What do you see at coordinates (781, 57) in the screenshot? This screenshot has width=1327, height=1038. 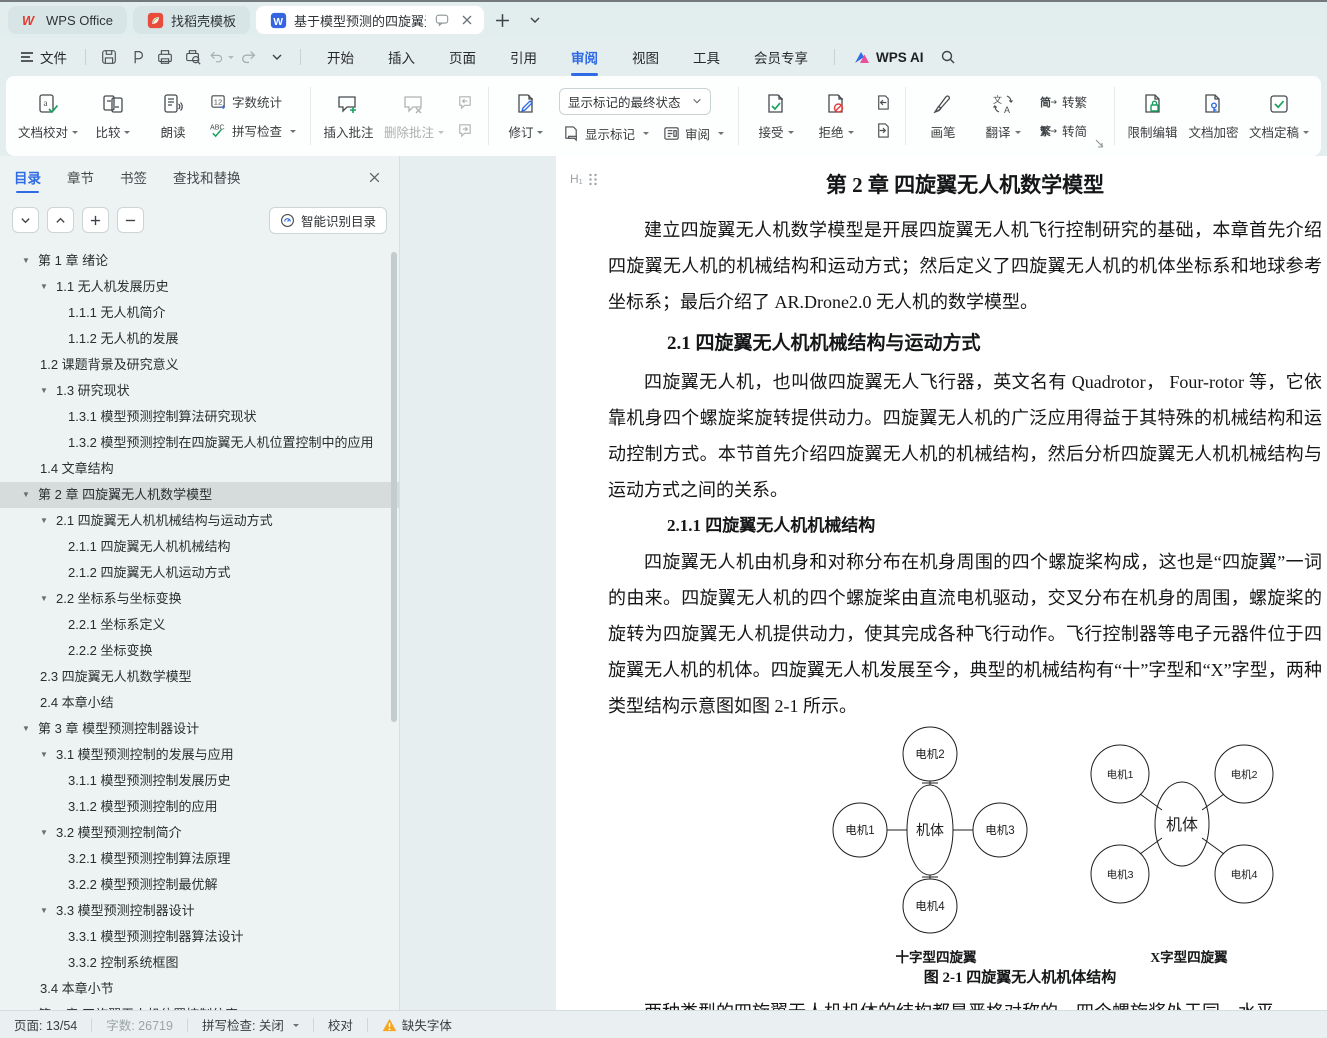 I see `menu-item-vip: 会员专享` at bounding box center [781, 57].